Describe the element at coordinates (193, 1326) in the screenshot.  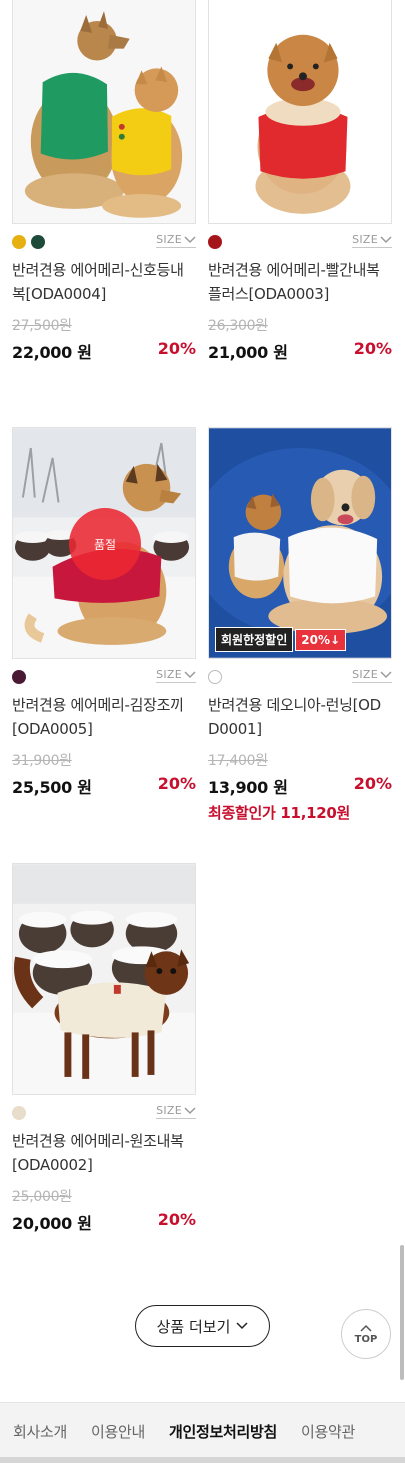
I see `load-more-label: 상품 더보기` at that location.